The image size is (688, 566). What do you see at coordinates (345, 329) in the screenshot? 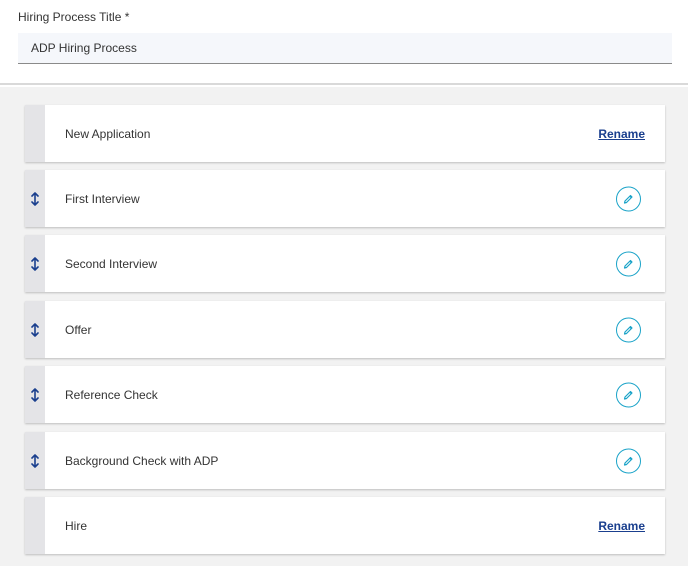
I see `stage-row-offer: Offer` at bounding box center [345, 329].